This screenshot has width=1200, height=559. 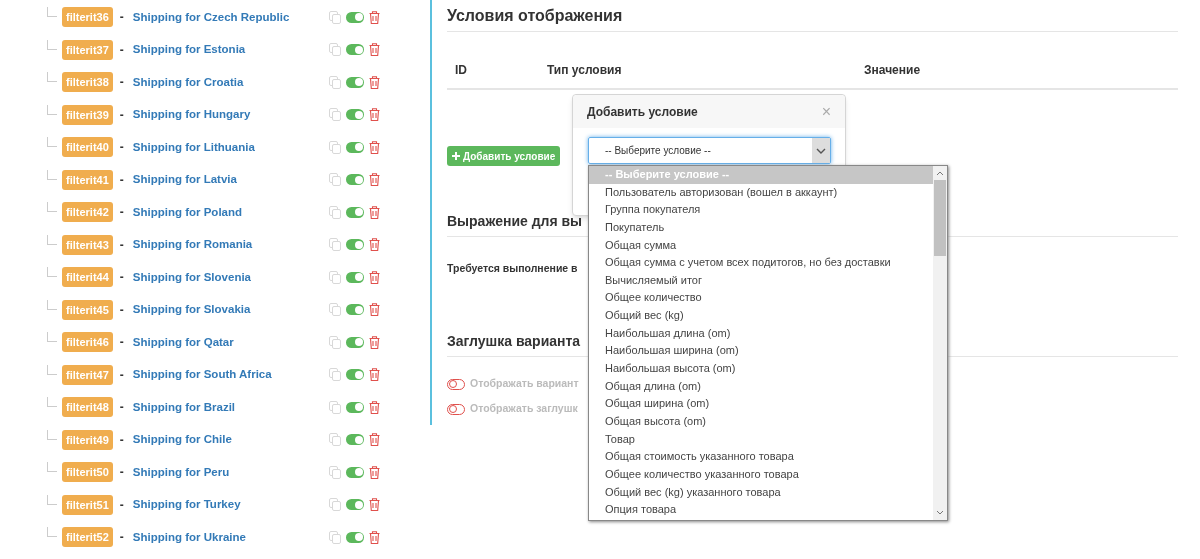 What do you see at coordinates (761, 457) in the screenshot?
I see `dropdown-option: Общая стоимость указанного товара` at bounding box center [761, 457].